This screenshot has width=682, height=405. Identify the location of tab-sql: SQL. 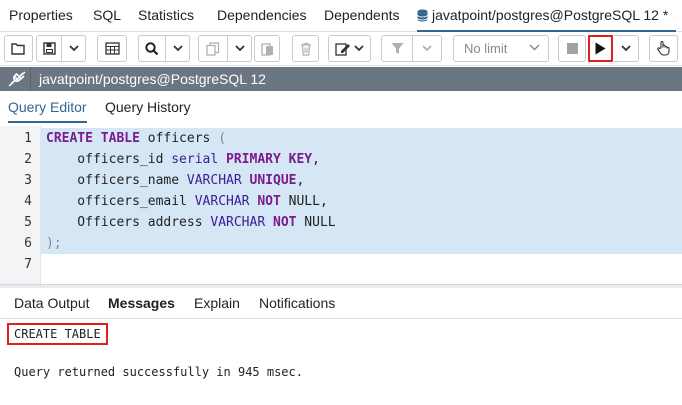
(107, 16).